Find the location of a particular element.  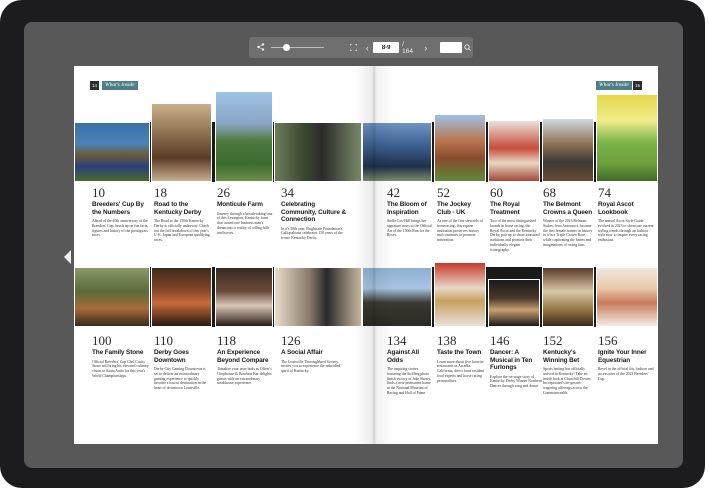

bottom-photo-band is located at coordinates (366, 294).